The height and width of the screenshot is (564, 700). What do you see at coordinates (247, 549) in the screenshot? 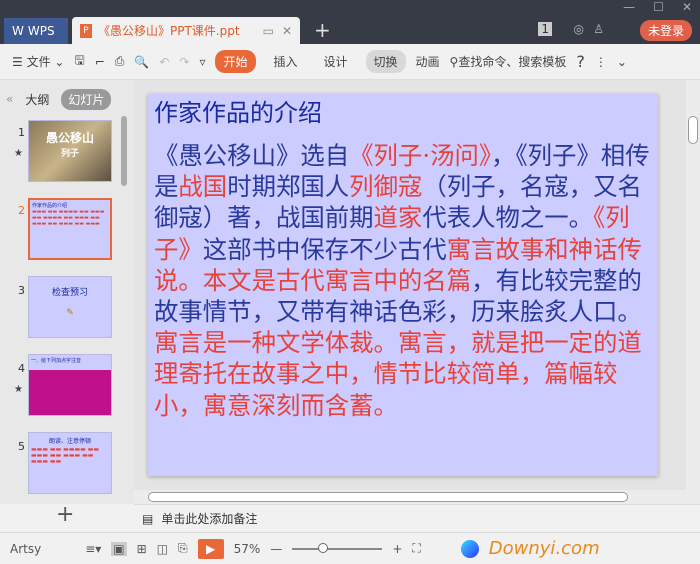
I see `zoom-level: 57%` at bounding box center [247, 549].